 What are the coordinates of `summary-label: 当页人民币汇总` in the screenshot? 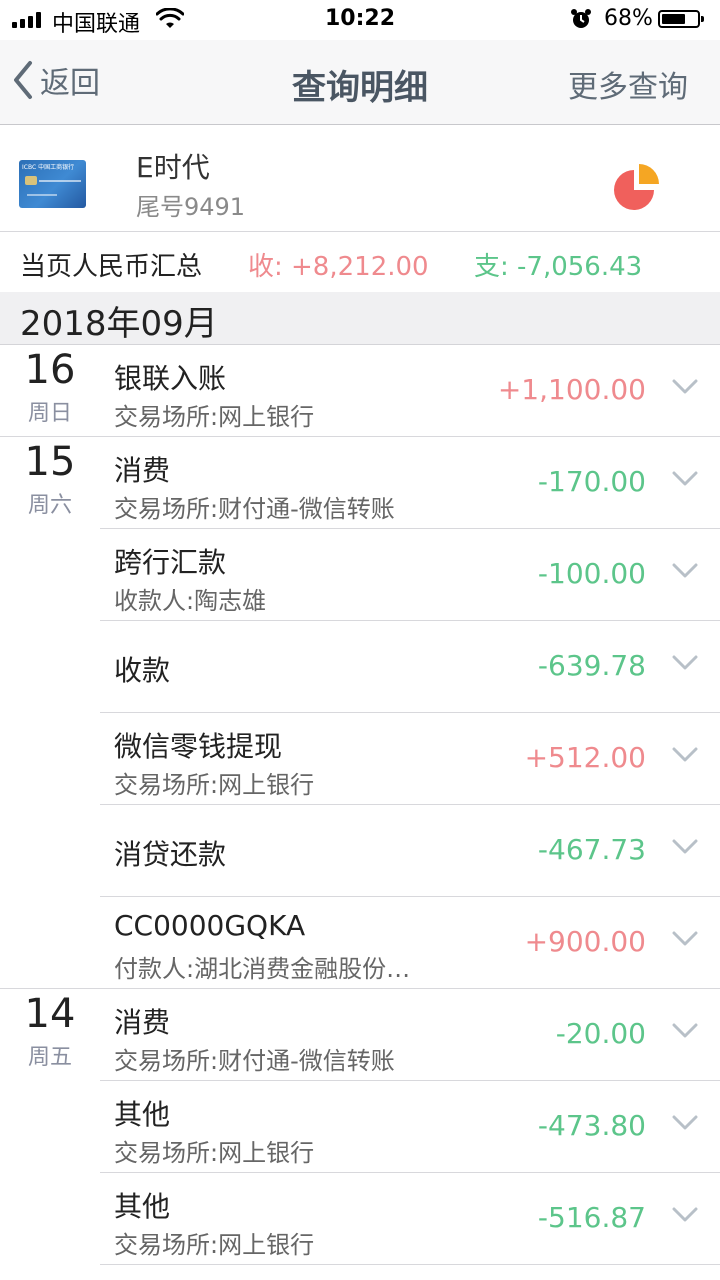 It's located at (111, 267).